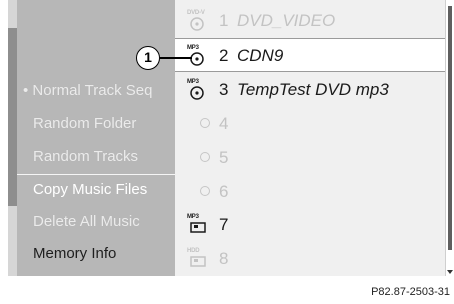 This screenshot has height=304, width=454. What do you see at coordinates (148, 58) in the screenshot?
I see `callout-marker: 1` at bounding box center [148, 58].